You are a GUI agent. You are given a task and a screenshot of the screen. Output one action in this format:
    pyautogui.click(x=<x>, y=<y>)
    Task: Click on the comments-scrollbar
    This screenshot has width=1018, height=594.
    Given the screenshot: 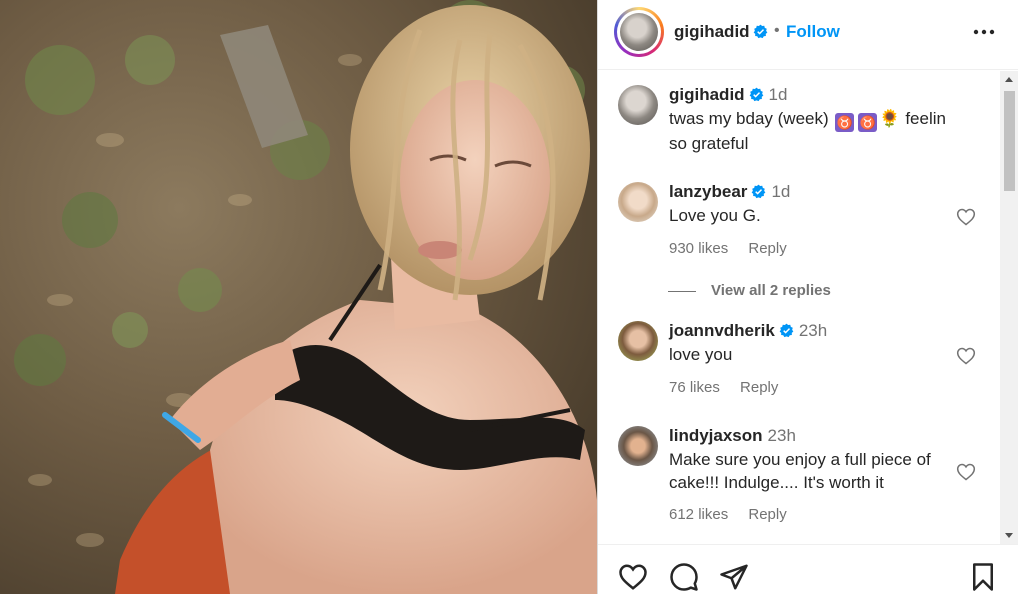 What is the action you would take?
    pyautogui.click(x=1009, y=307)
    